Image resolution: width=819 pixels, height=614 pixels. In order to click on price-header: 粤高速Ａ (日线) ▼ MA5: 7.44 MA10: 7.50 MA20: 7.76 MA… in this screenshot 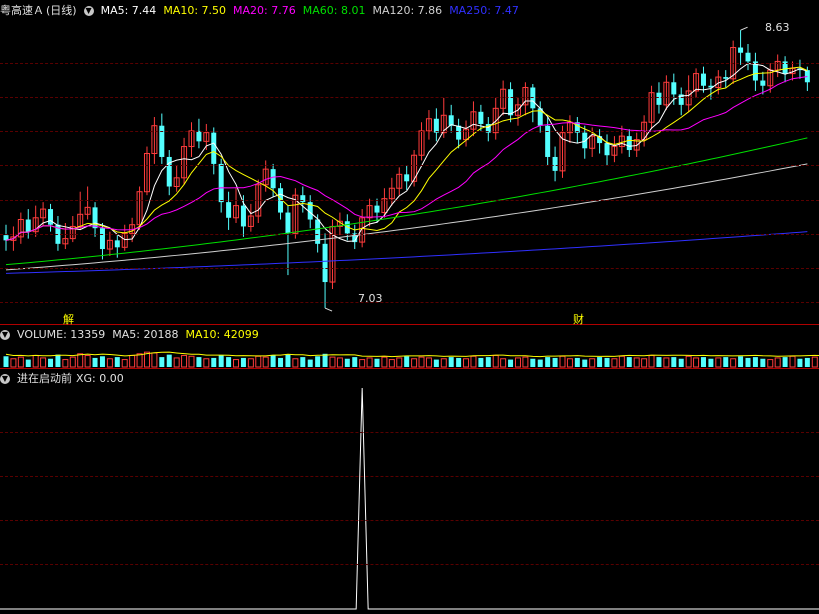, I will do `click(263, 11)`.